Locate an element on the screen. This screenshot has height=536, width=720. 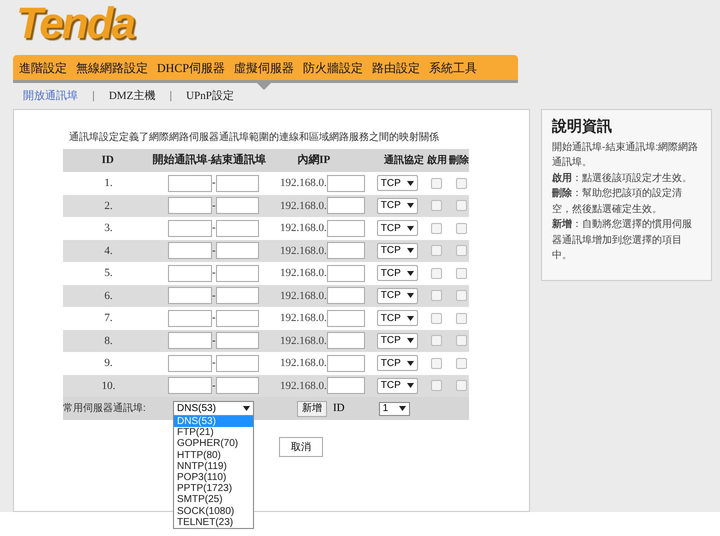
nav-tab: 系統工具 is located at coordinates (453, 67).